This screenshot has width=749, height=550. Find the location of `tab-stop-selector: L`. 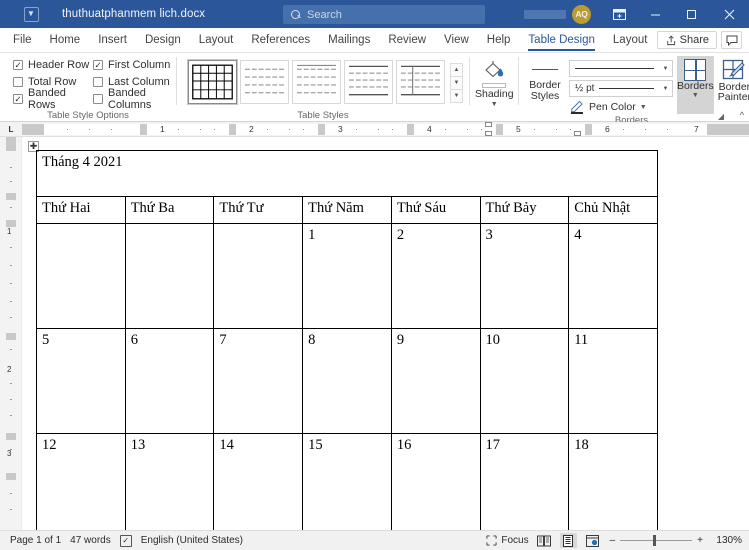

tab-stop-selector: L is located at coordinates (11, 129).